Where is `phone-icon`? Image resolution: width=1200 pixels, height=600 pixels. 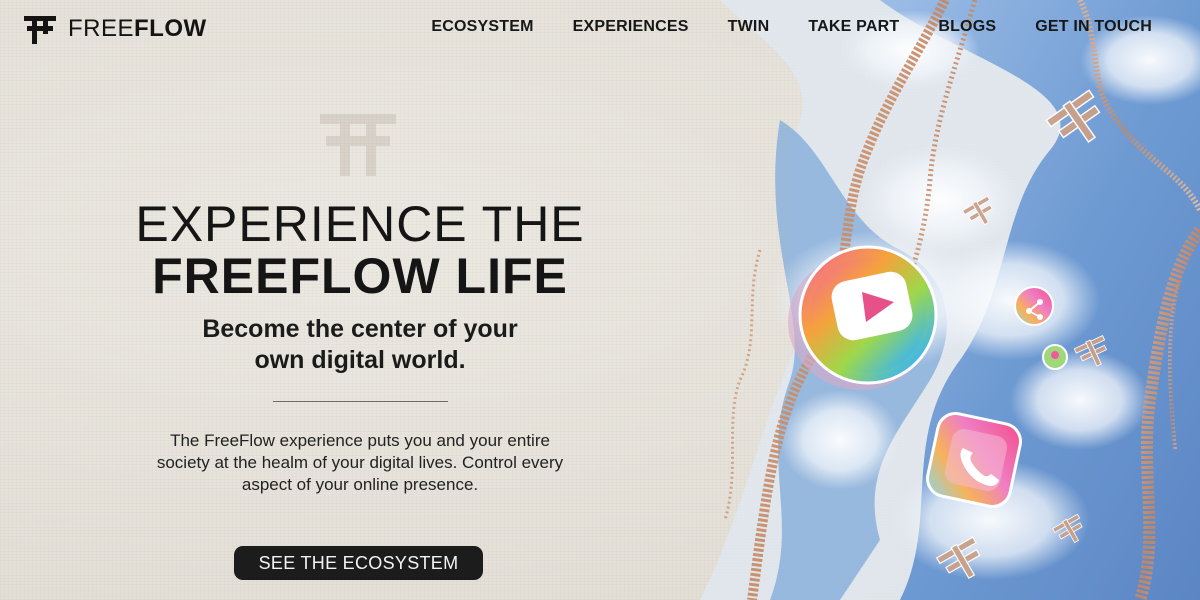
phone-icon is located at coordinates (974, 460).